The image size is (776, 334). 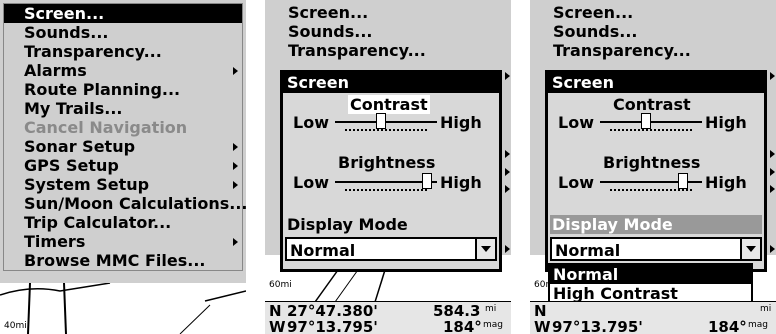 I want to click on menu-item-cancel-navigation: Cancel Navigation, so click(x=106, y=127).